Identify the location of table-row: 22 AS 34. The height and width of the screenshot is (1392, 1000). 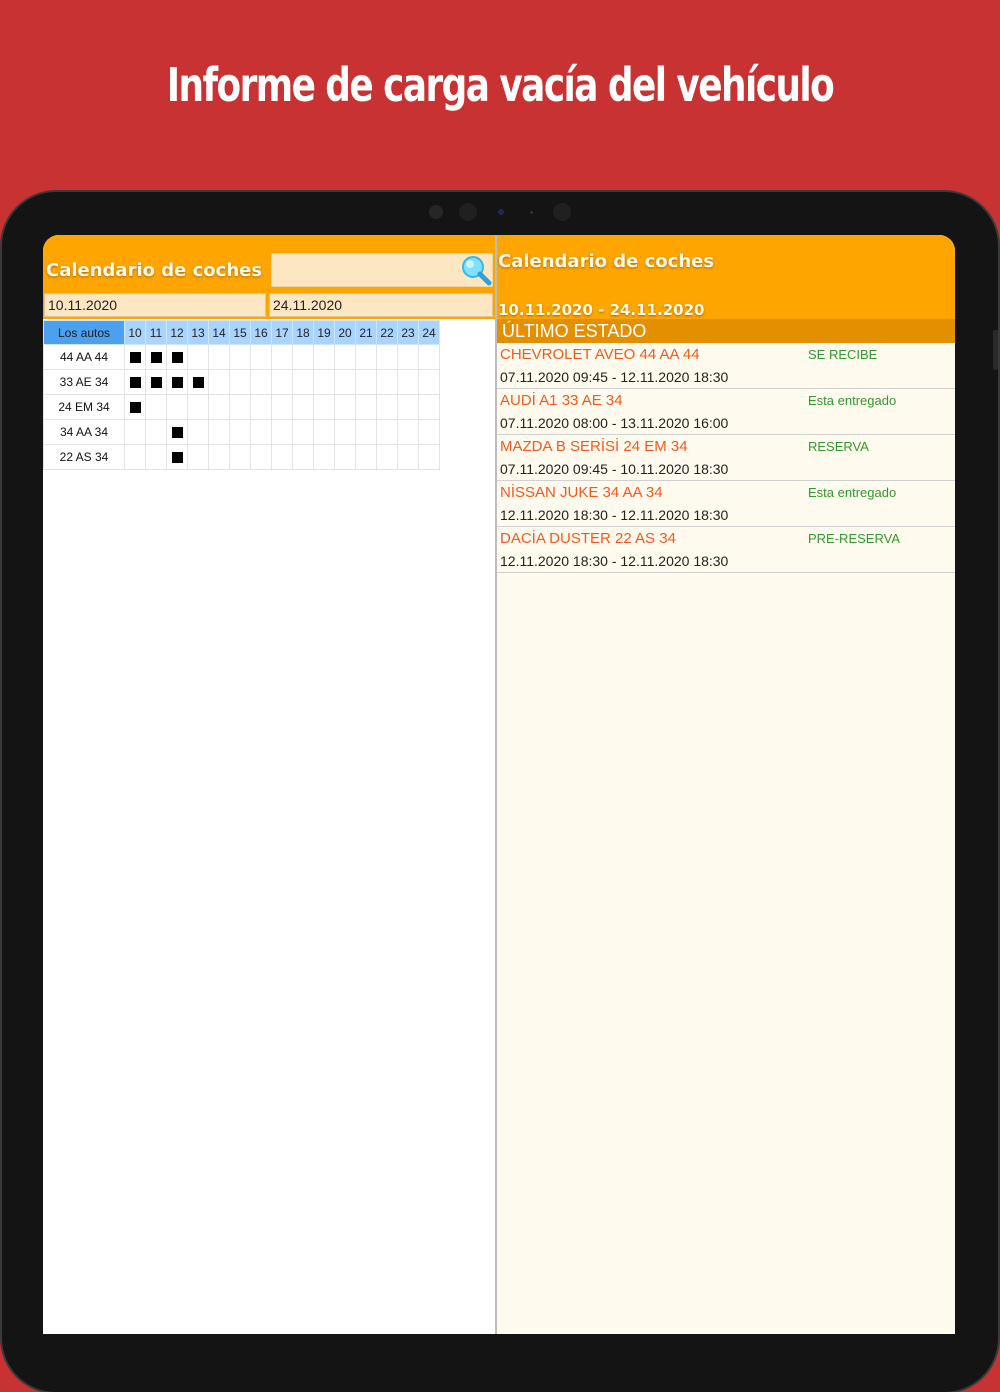
(241, 457).